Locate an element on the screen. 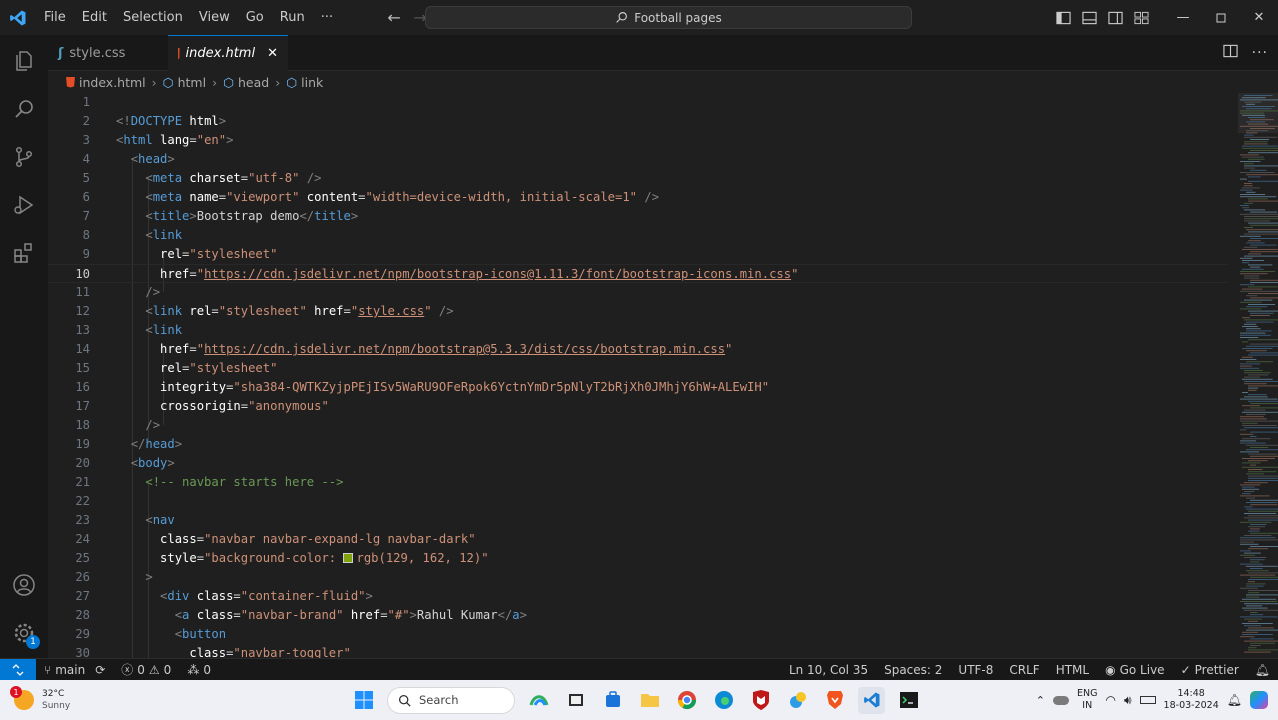  code-line: 5 <meta charset="utf-8" /> is located at coordinates (202, 178).